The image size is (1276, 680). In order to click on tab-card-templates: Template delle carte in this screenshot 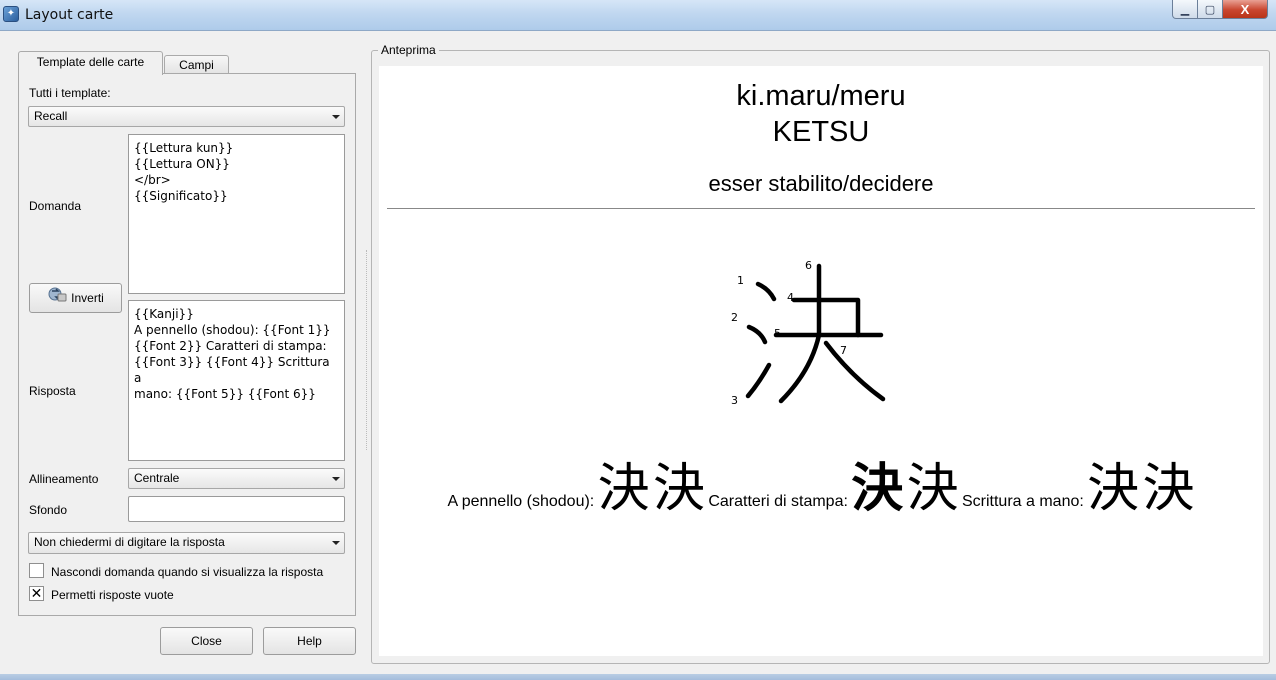, I will do `click(90, 63)`.